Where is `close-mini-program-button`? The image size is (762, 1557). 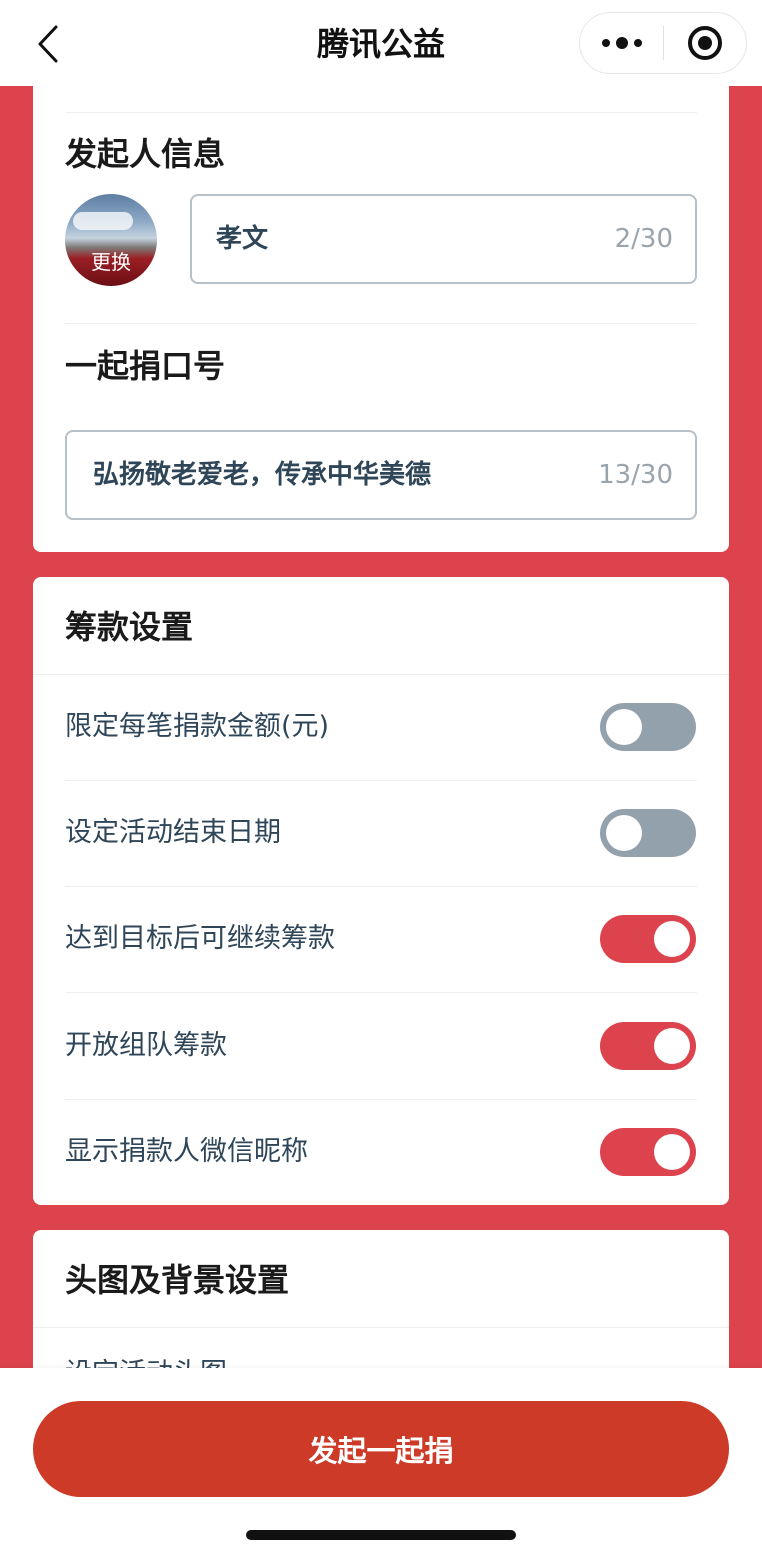 close-mini-program-button is located at coordinates (705, 43).